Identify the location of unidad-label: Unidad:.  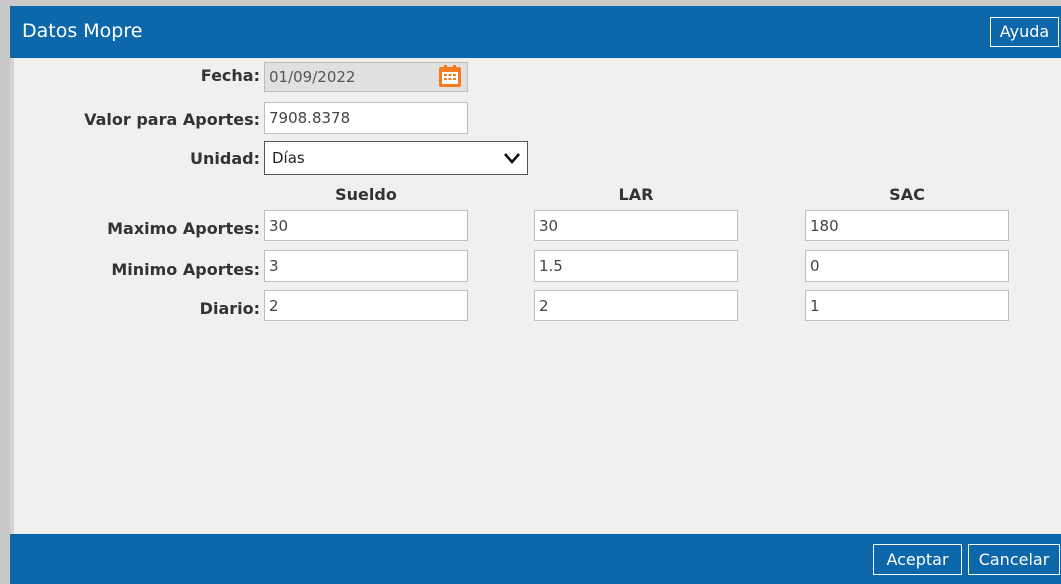
(225, 158).